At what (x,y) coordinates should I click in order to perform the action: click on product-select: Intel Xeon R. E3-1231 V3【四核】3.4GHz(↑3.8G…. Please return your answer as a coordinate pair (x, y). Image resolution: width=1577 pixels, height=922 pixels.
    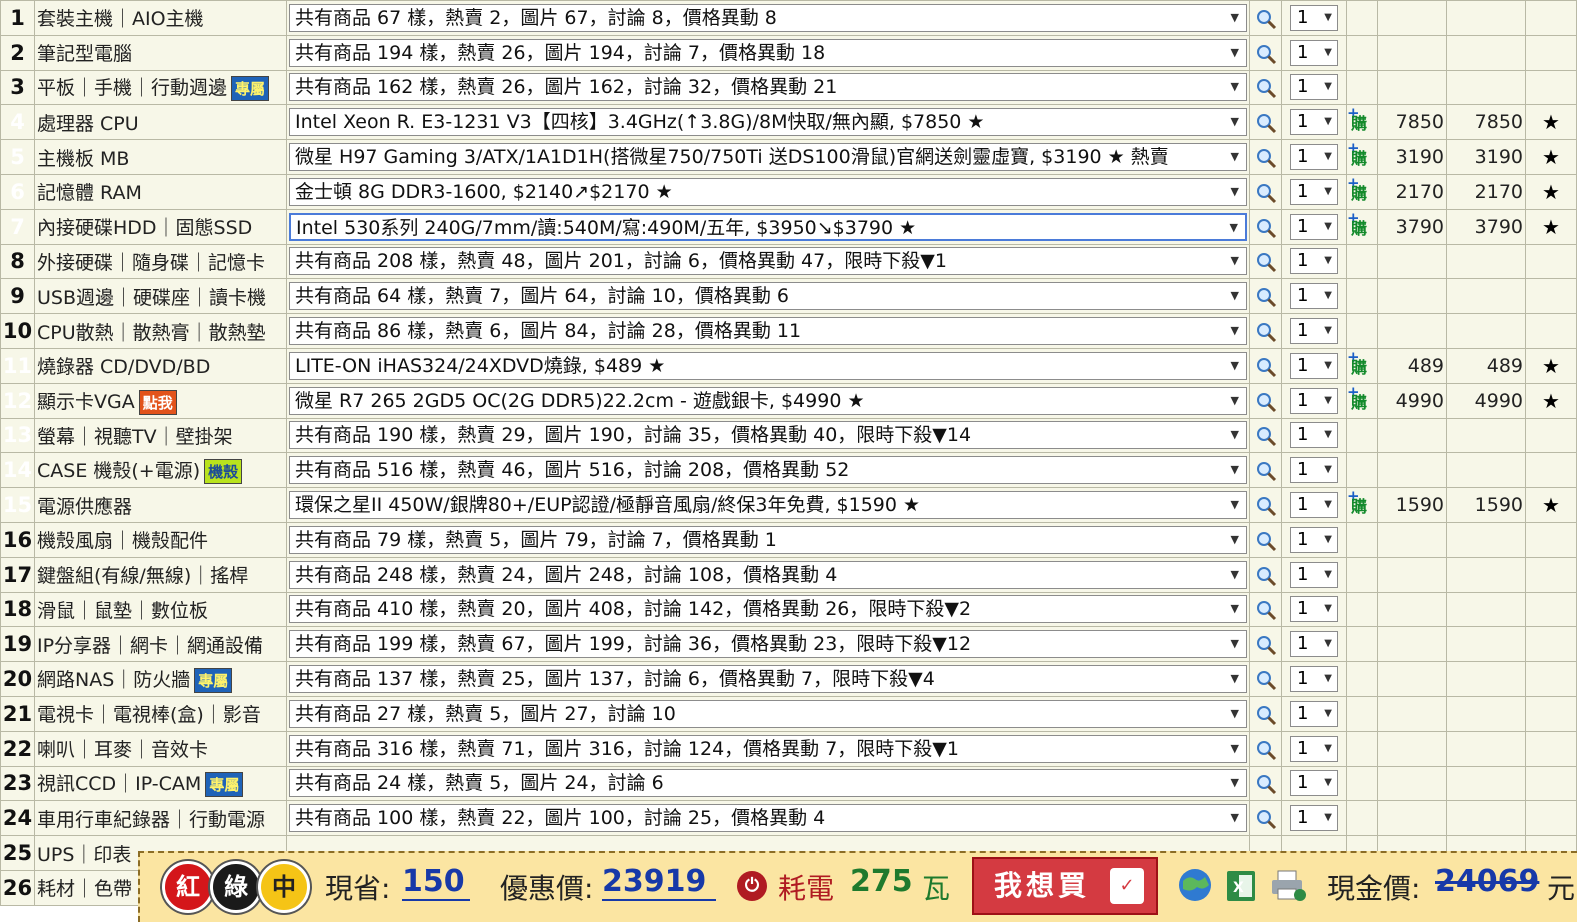
    Looking at the image, I should click on (768, 122).